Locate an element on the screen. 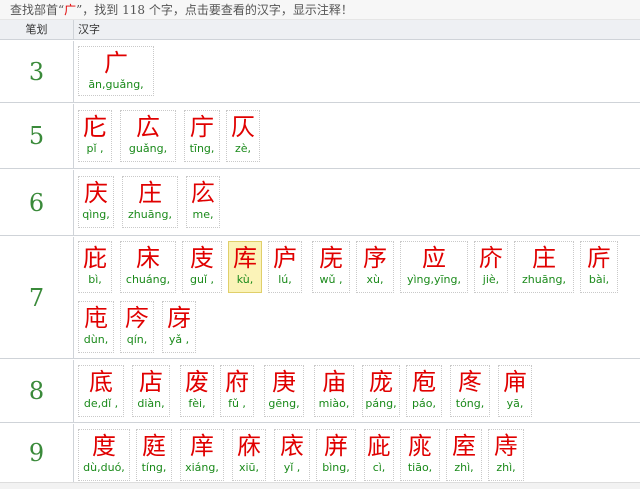  char-pinyin: zè, is located at coordinates (243, 148).